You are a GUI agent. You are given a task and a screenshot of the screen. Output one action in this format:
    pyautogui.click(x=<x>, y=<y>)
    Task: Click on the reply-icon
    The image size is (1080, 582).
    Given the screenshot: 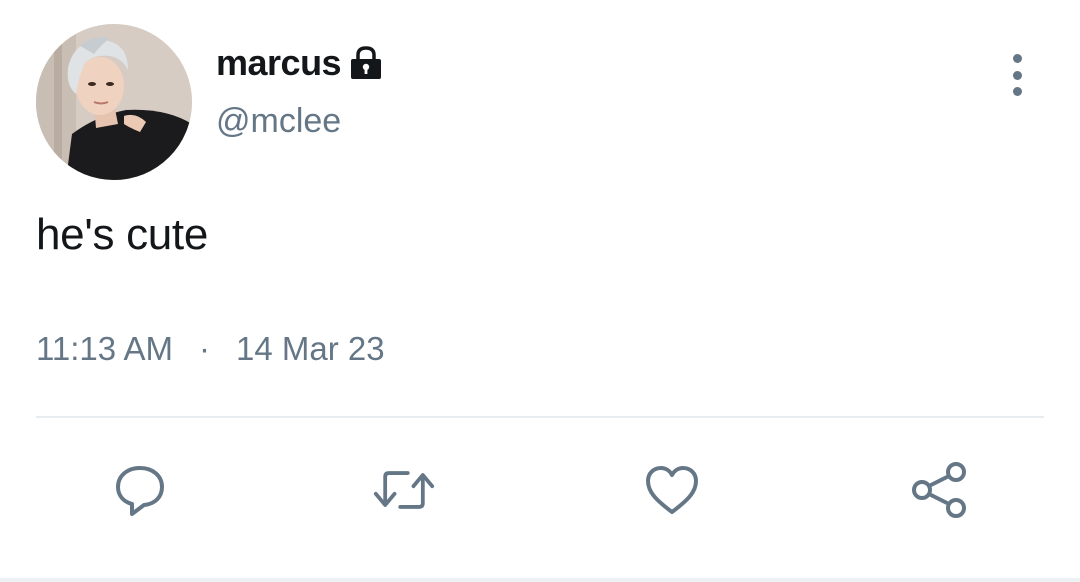 What is the action you would take?
    pyautogui.click(x=140, y=491)
    